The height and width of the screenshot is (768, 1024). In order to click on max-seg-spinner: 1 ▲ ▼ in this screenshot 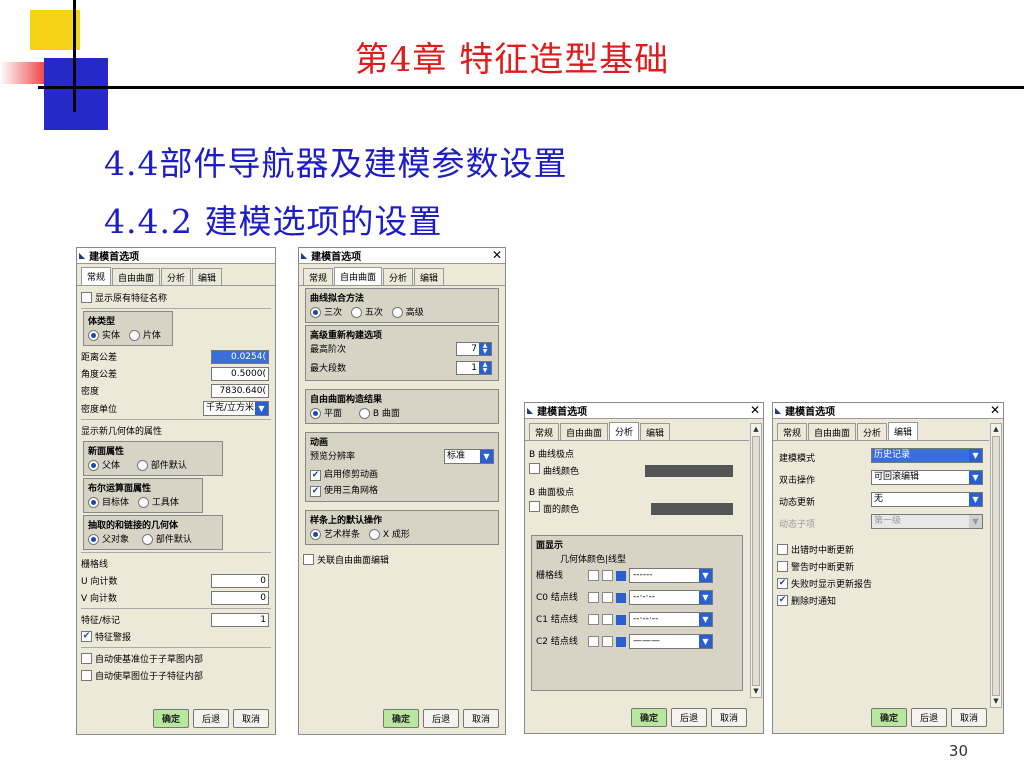, I will do `click(474, 368)`.